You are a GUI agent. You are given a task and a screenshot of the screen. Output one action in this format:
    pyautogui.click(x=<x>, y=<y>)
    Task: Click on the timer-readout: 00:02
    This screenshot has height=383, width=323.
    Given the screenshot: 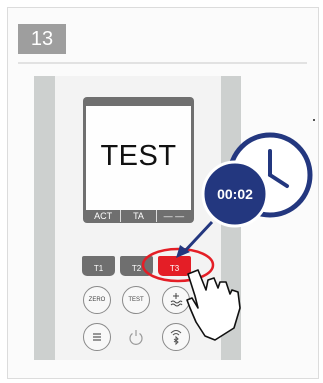 What is the action you would take?
    pyautogui.click(x=235, y=194)
    